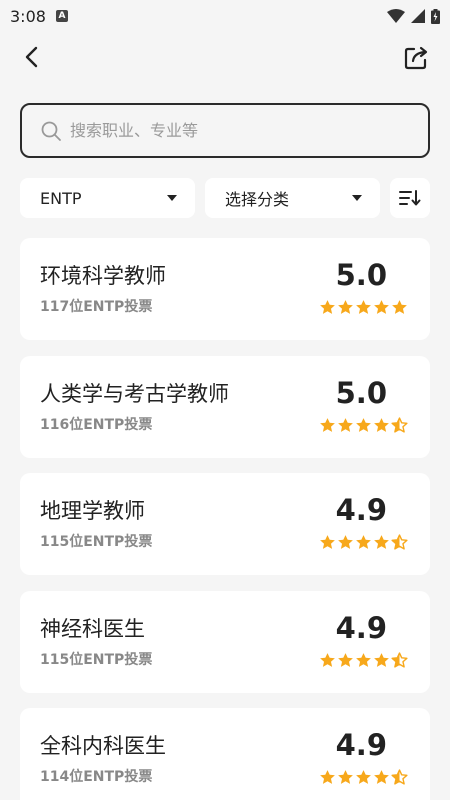 Image resolution: width=450 pixels, height=800 pixels. I want to click on back-arrow-icon, so click(31, 57).